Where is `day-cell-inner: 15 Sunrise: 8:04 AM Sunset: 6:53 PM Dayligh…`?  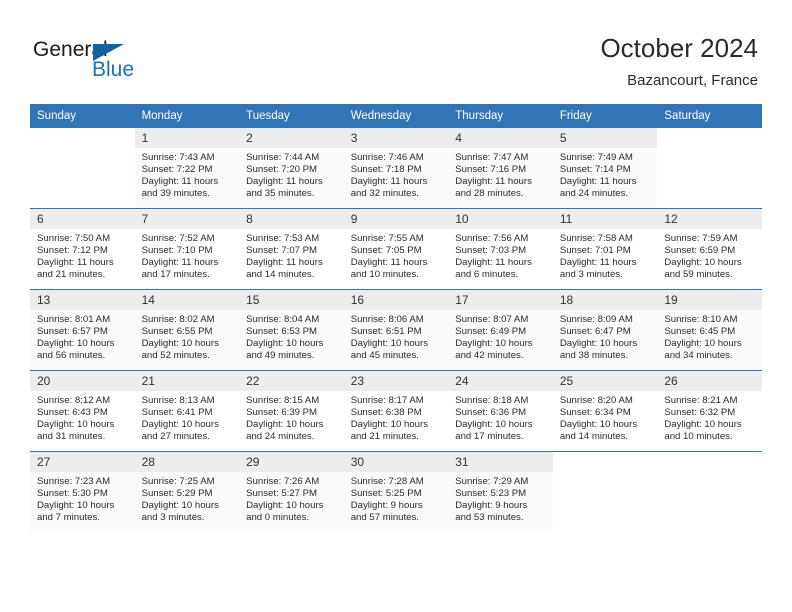 day-cell-inner: 15 Sunrise: 8:04 AM Sunset: 6:53 PM Dayligh… is located at coordinates (291, 330).